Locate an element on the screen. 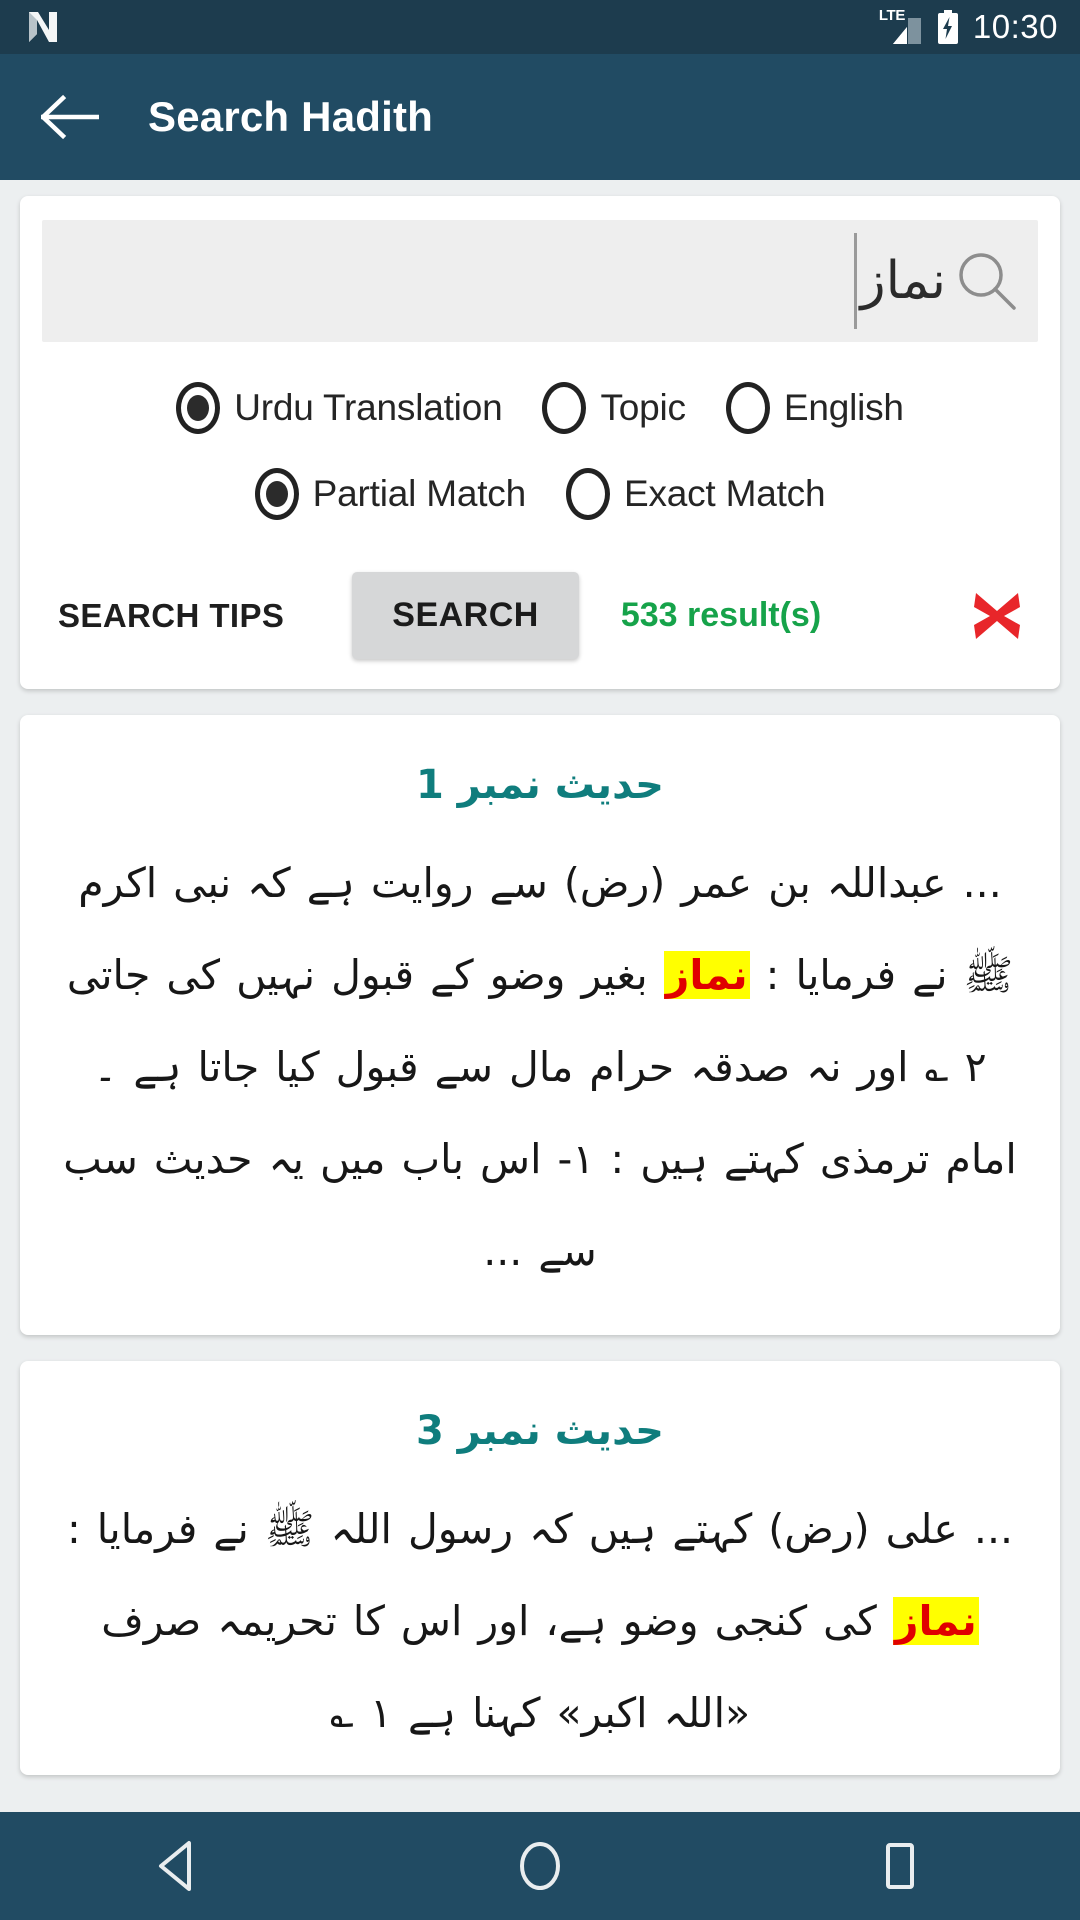 This screenshot has height=1920, width=1080. system-nav-bar is located at coordinates (540, 1866).